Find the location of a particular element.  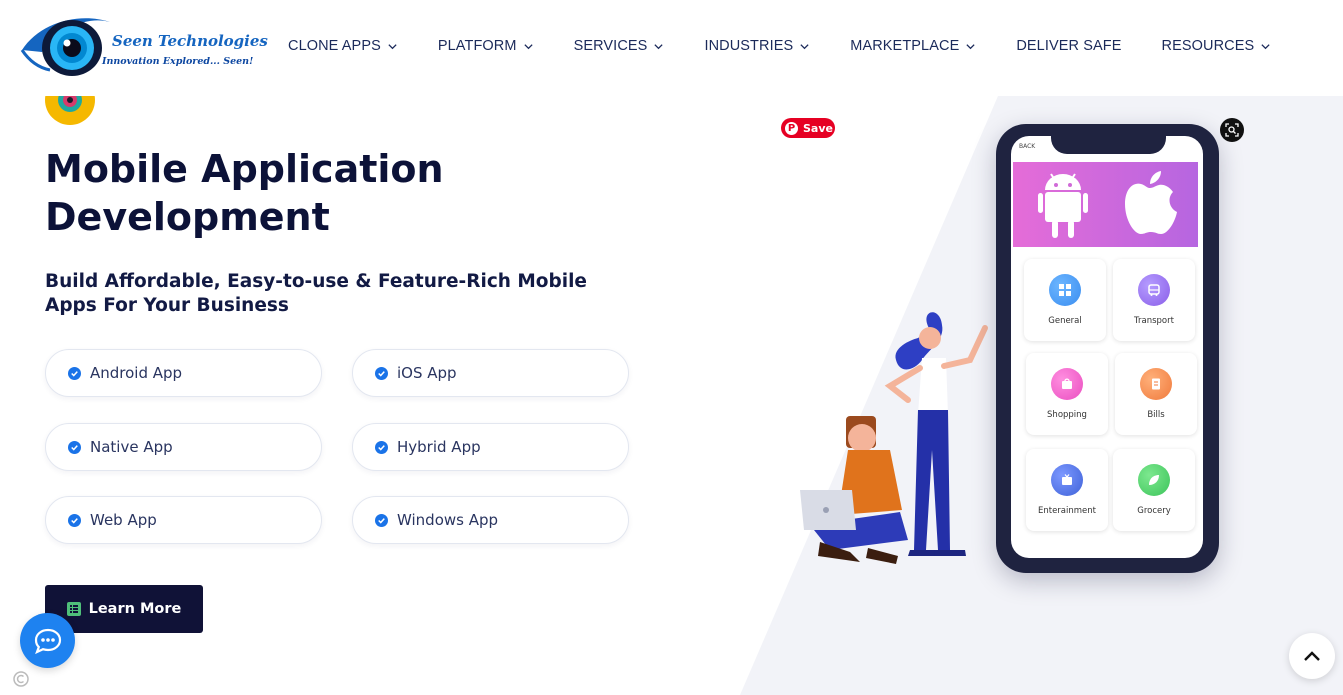

nav-label: INDUSTRIES is located at coordinates (749, 46).